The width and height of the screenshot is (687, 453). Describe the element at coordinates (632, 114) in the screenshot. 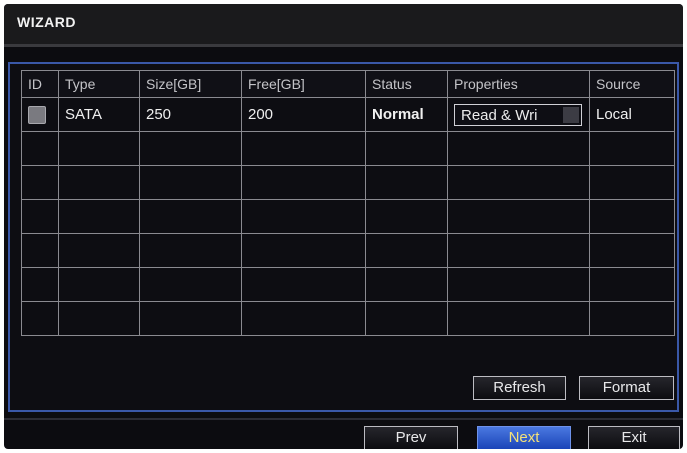

I see `source-cell: Local` at that location.